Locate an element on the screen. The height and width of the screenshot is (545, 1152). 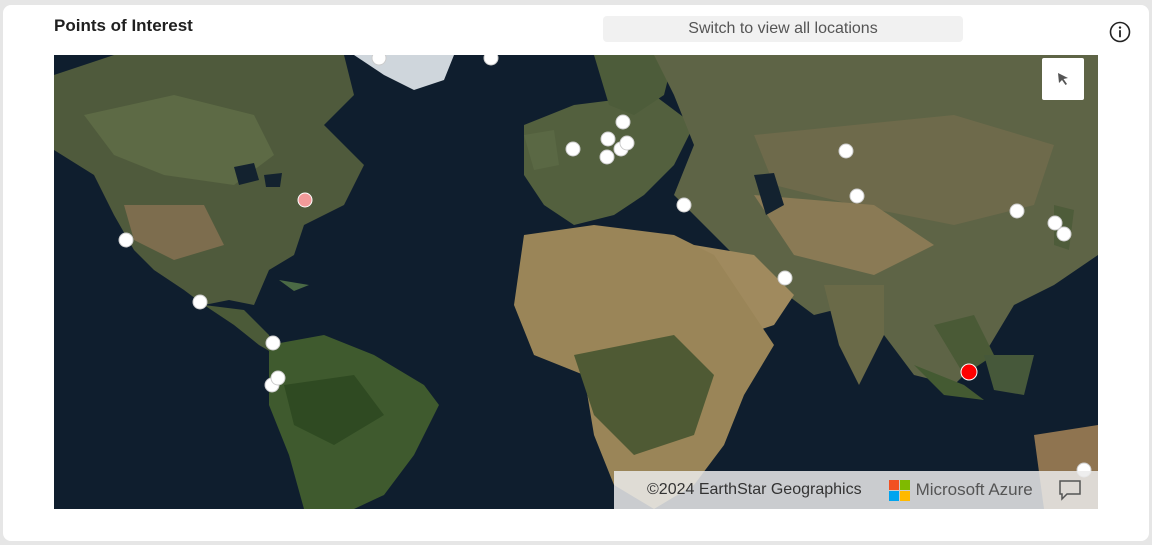
switch-view-button: Switch to view all locations is located at coordinates (783, 29).